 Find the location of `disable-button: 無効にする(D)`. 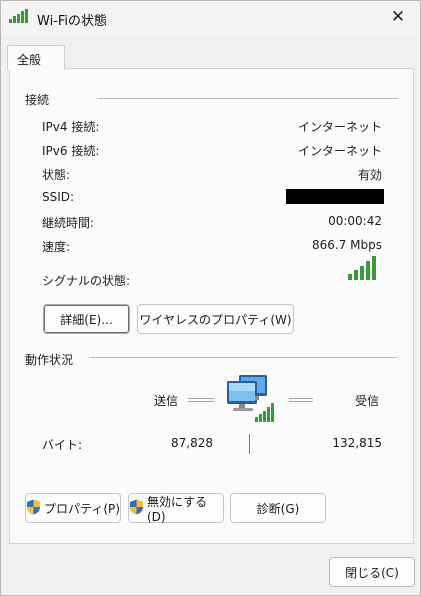

disable-button: 無効にする(D) is located at coordinates (176, 508).